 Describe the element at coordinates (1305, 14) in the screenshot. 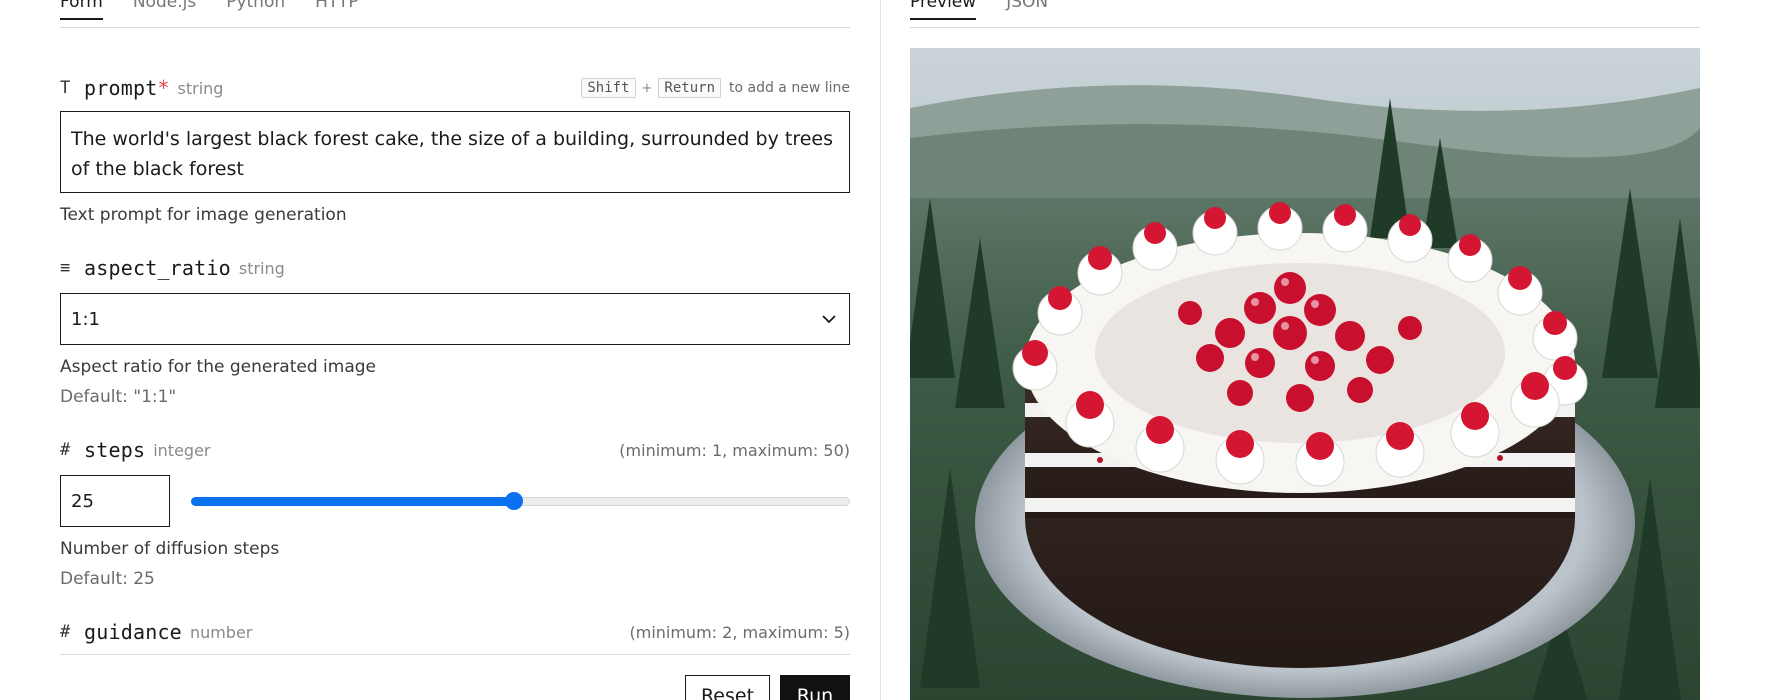

I see `right-tabs: Preview JSON` at that location.